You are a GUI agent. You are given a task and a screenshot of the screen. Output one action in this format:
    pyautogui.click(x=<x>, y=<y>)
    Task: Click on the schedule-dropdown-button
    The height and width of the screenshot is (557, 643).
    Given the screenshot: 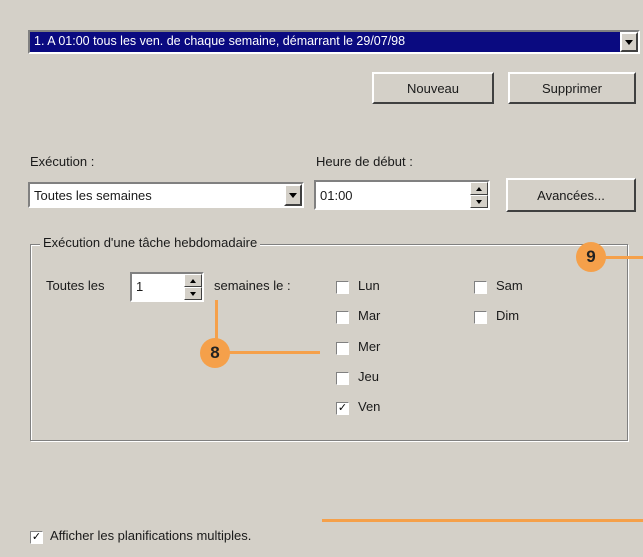 What is the action you would take?
    pyautogui.click(x=629, y=42)
    